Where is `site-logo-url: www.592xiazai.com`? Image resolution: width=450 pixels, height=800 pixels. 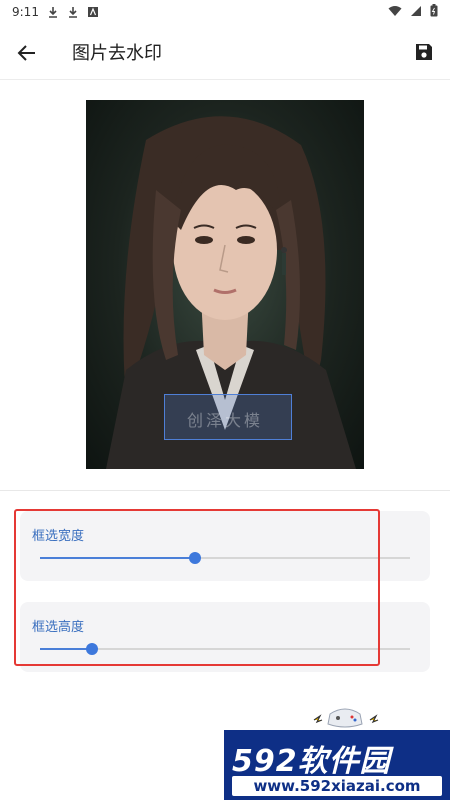 site-logo-url: www.592xiazai.com is located at coordinates (337, 786).